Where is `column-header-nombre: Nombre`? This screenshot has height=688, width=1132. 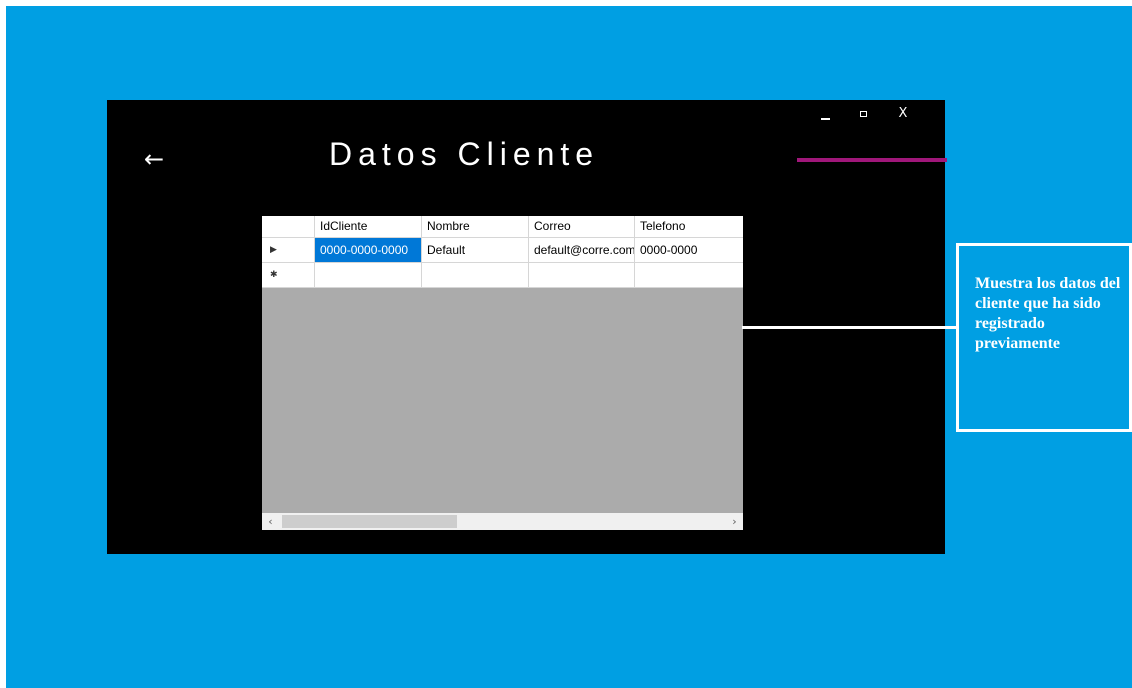
column-header-nombre: Nombre is located at coordinates (475, 226).